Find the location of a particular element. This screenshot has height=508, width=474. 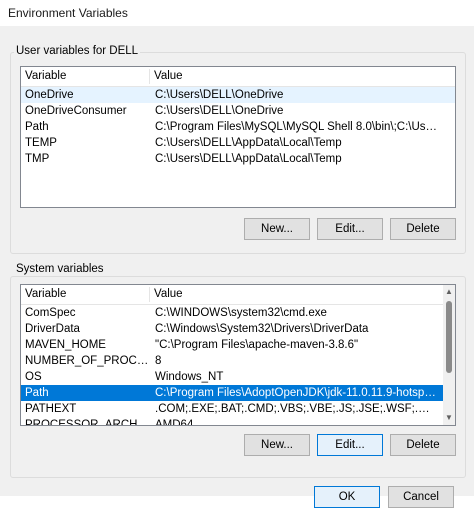

variable-name: NUMBER_OF_PROCESSORS is located at coordinates (87, 361).